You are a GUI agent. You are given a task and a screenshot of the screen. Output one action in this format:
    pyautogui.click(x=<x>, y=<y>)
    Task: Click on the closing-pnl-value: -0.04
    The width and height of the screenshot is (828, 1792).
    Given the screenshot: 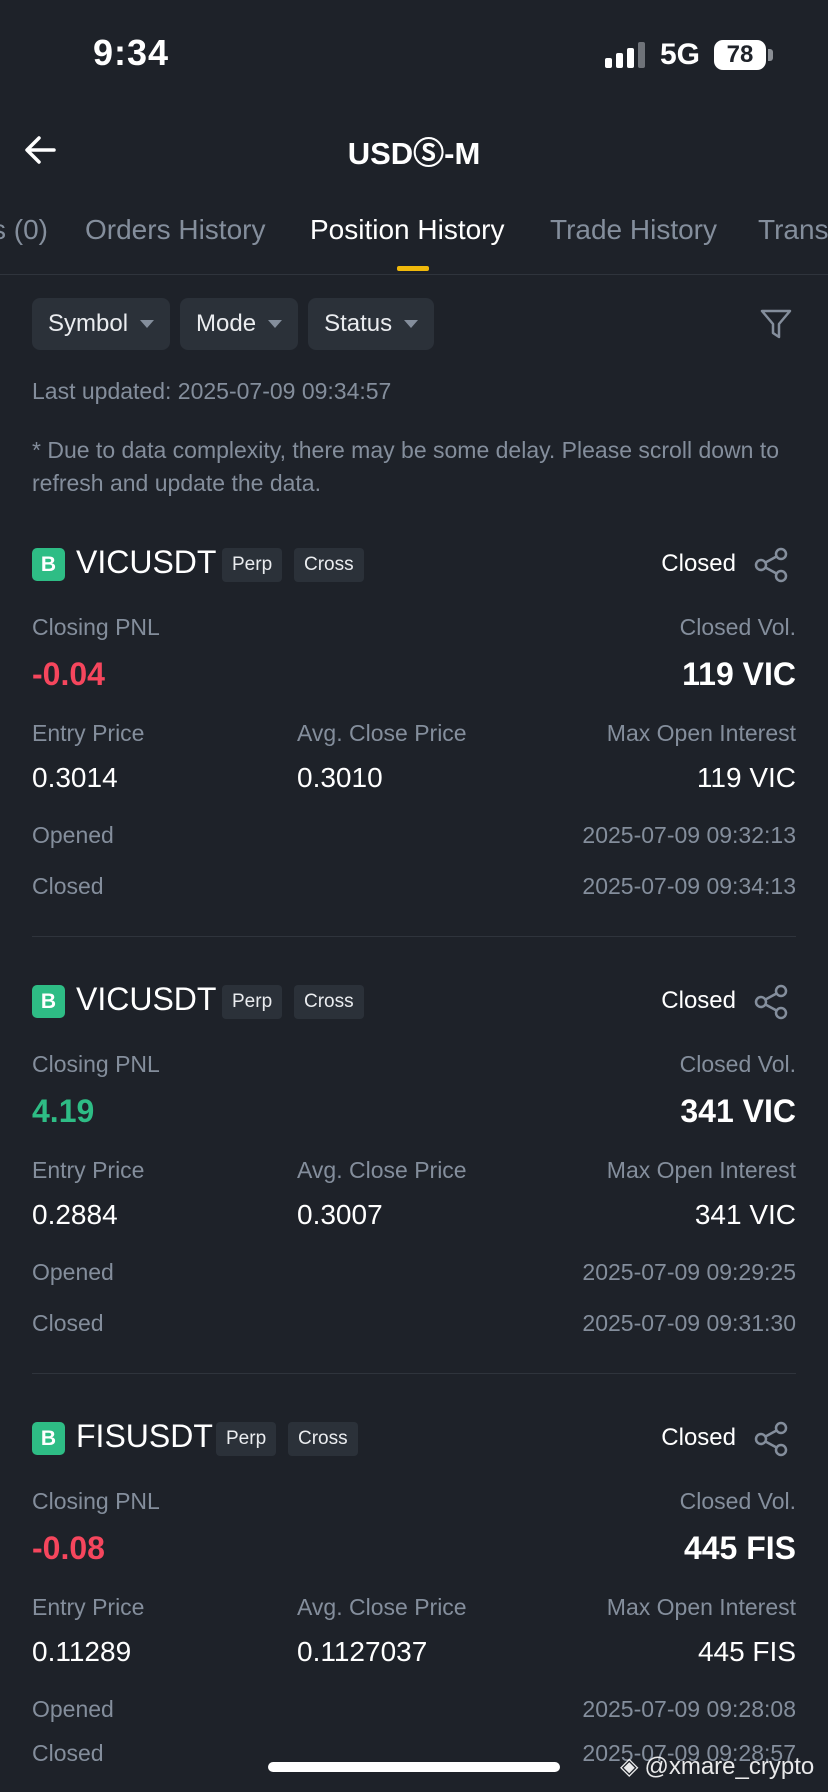 What is the action you would take?
    pyautogui.click(x=68, y=674)
    